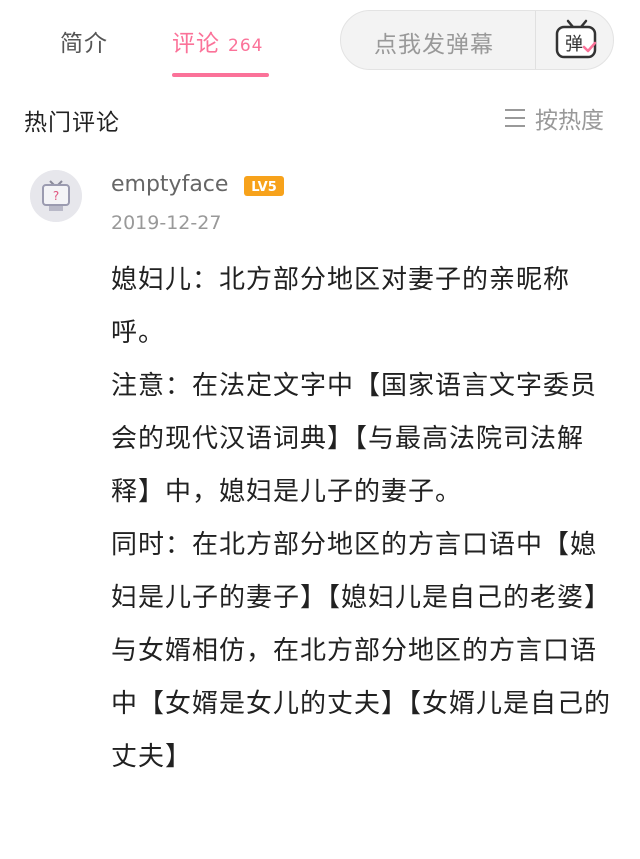 Image resolution: width=640 pixels, height=859 pixels. I want to click on danmaku-input: 点我发弹幕 弹, so click(477, 40).